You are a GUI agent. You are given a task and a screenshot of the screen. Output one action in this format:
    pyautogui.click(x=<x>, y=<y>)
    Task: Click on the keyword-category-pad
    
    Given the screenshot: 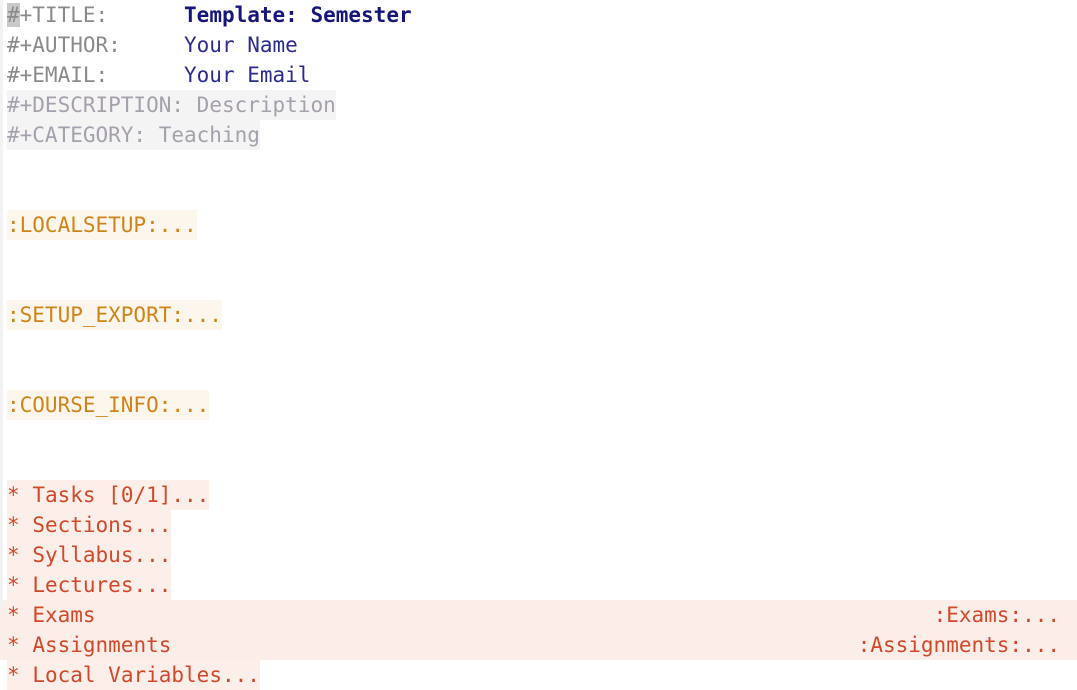 What is the action you would take?
    pyautogui.click(x=152, y=135)
    